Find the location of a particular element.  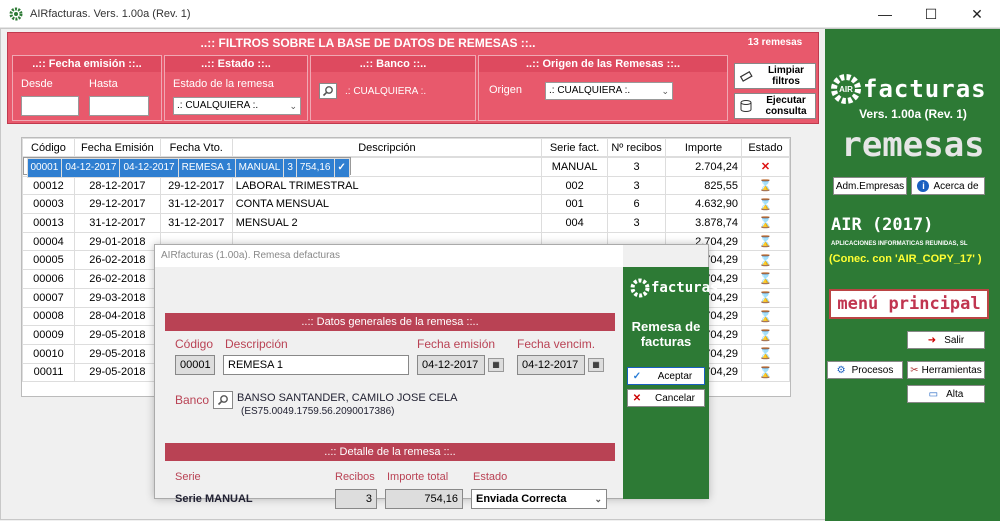

estado-select: Enviada Correcta ⌄ is located at coordinates (539, 499).